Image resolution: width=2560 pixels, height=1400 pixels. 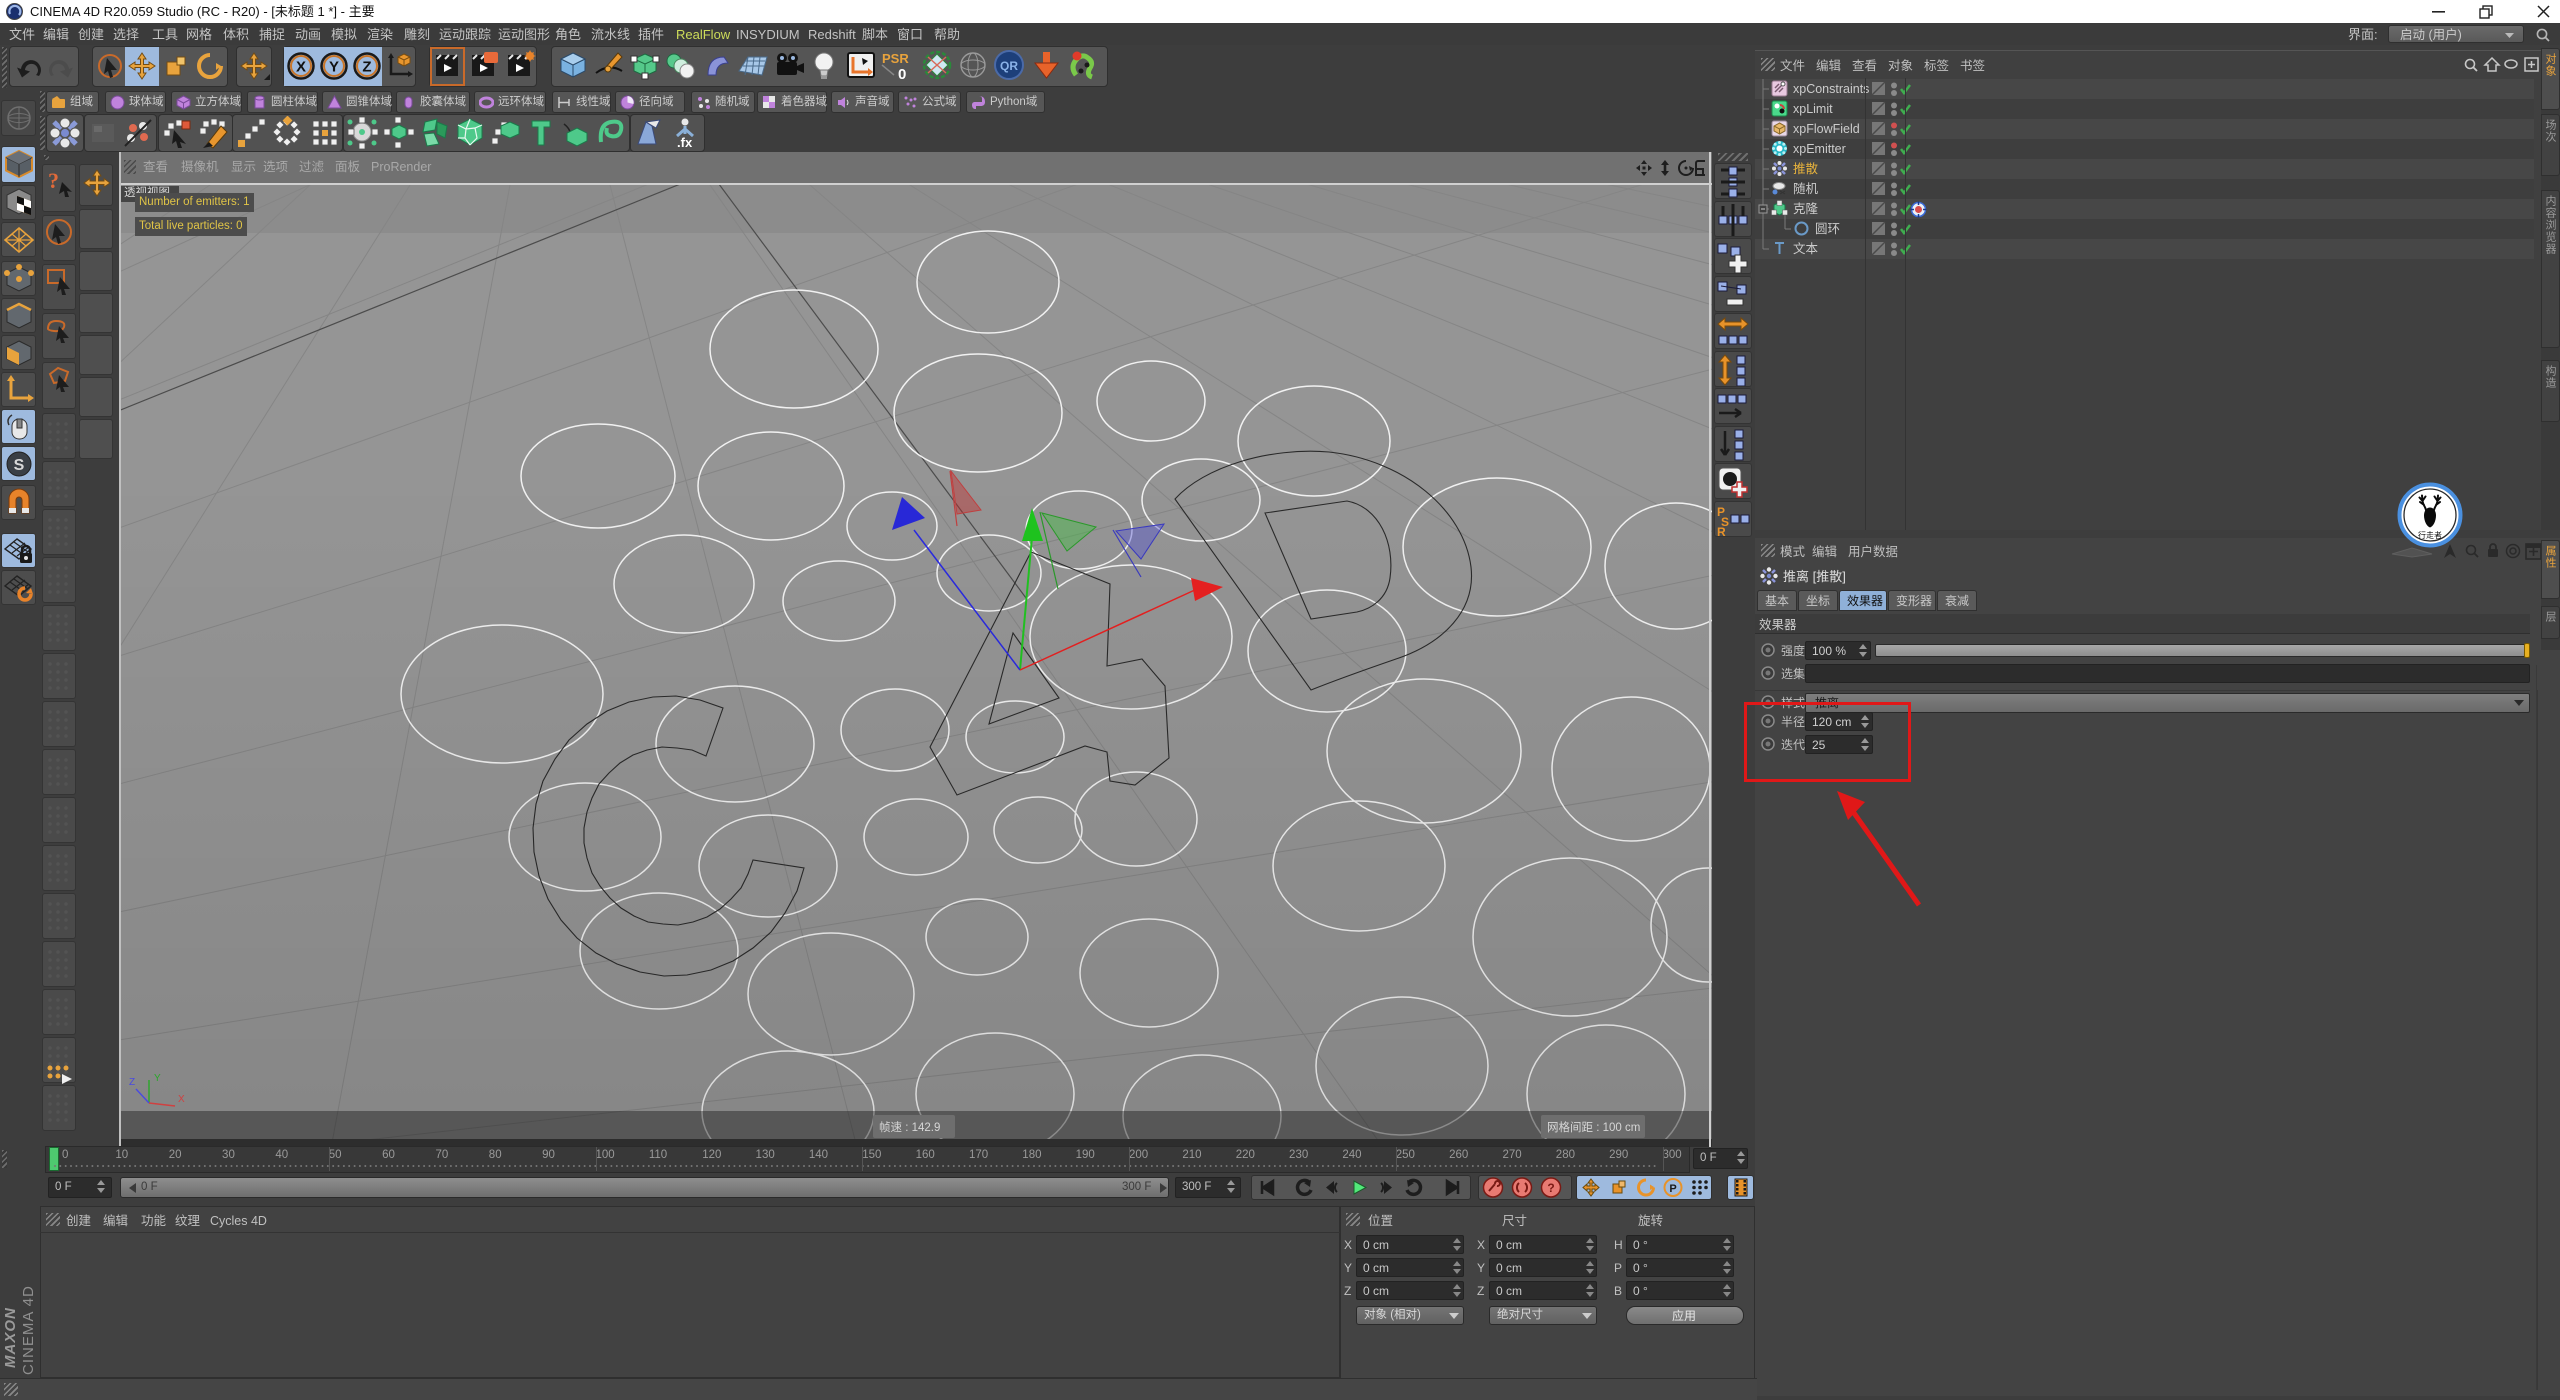 I want to click on svg-text: P, so click(x=1672, y=1189).